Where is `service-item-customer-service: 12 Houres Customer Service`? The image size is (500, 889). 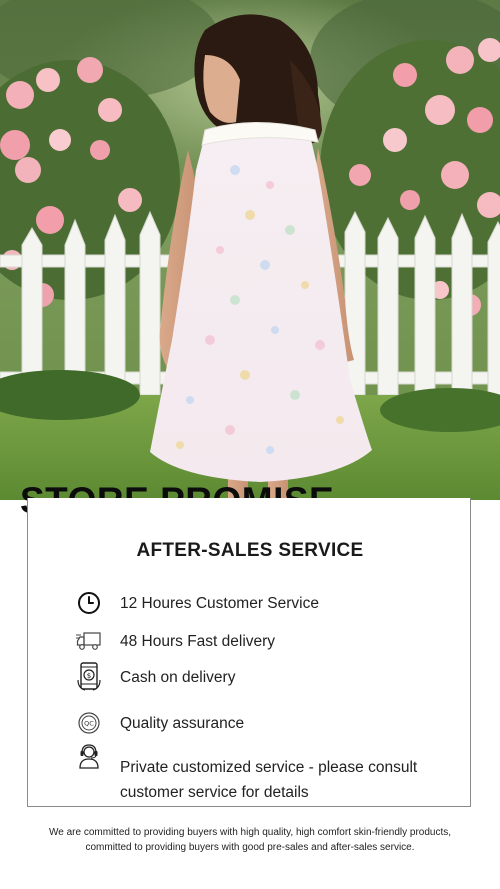 service-item-customer-service: 12 Houres Customer Service is located at coordinates (197, 603).